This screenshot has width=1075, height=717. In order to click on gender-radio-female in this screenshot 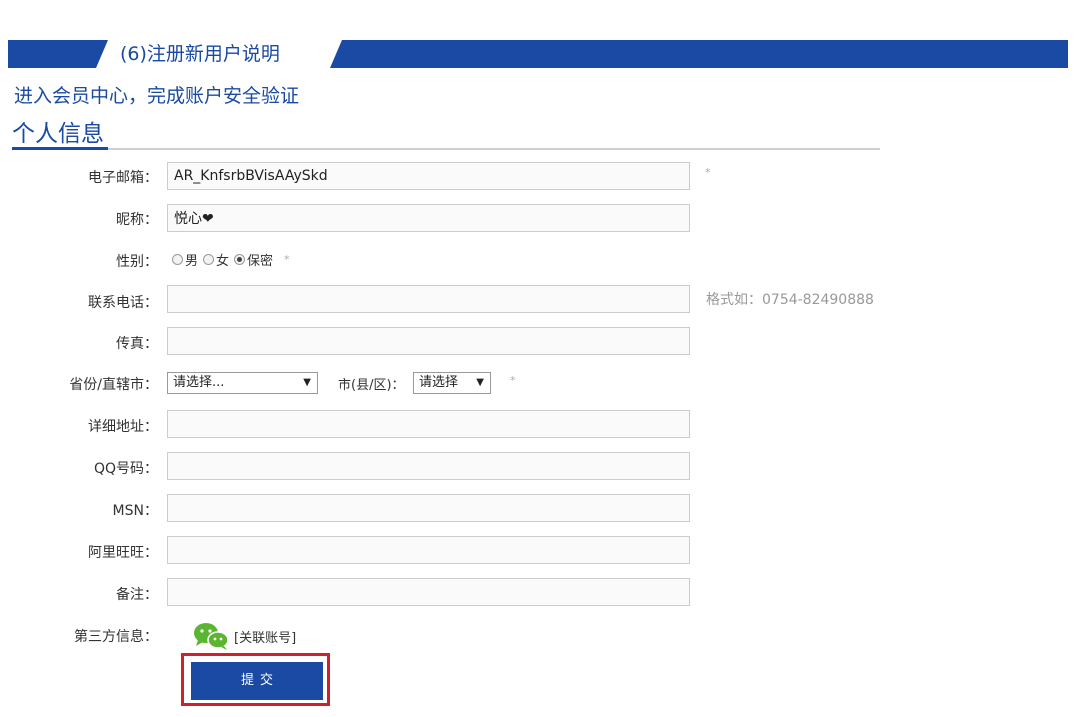, I will do `click(209, 259)`.